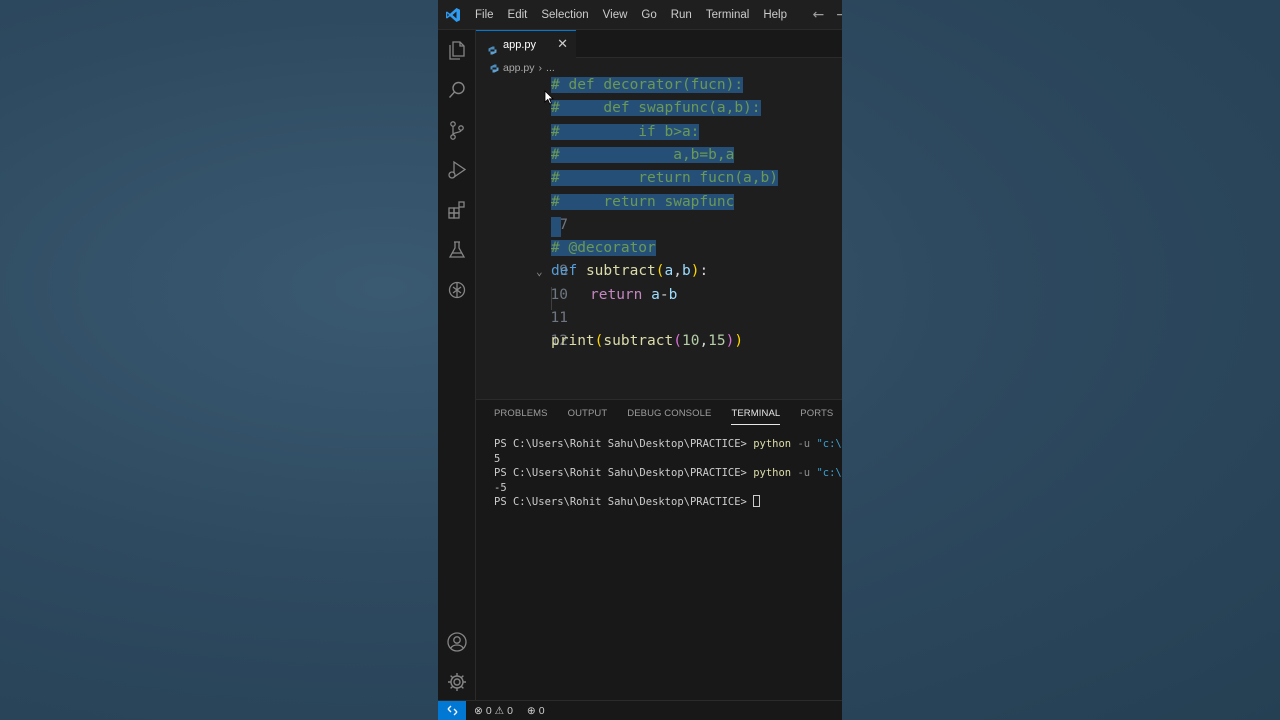 The width and height of the screenshot is (1280, 720). Describe the element at coordinates (457, 50) in the screenshot. I see `explorer-icon` at that location.